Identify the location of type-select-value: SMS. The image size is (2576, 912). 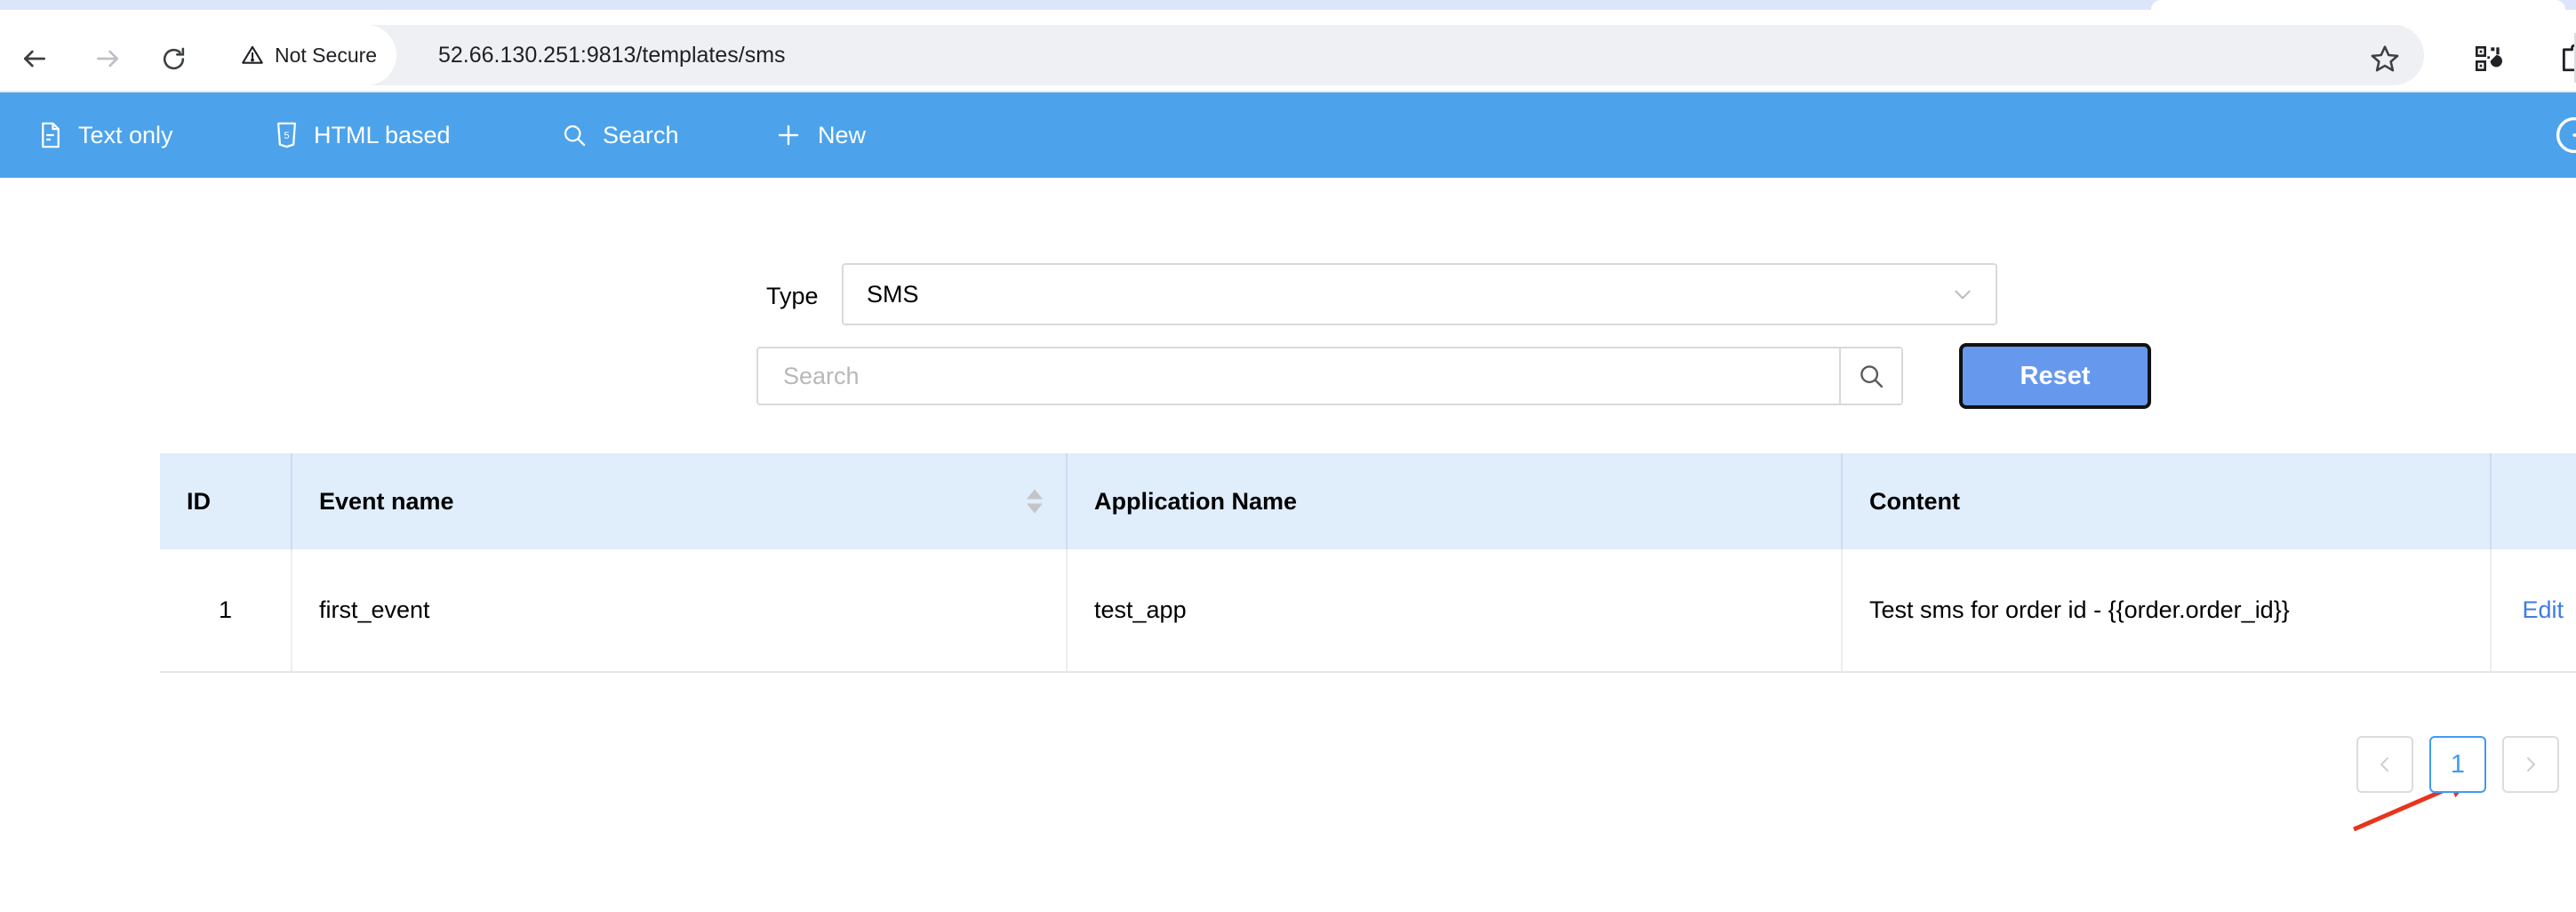
(893, 294).